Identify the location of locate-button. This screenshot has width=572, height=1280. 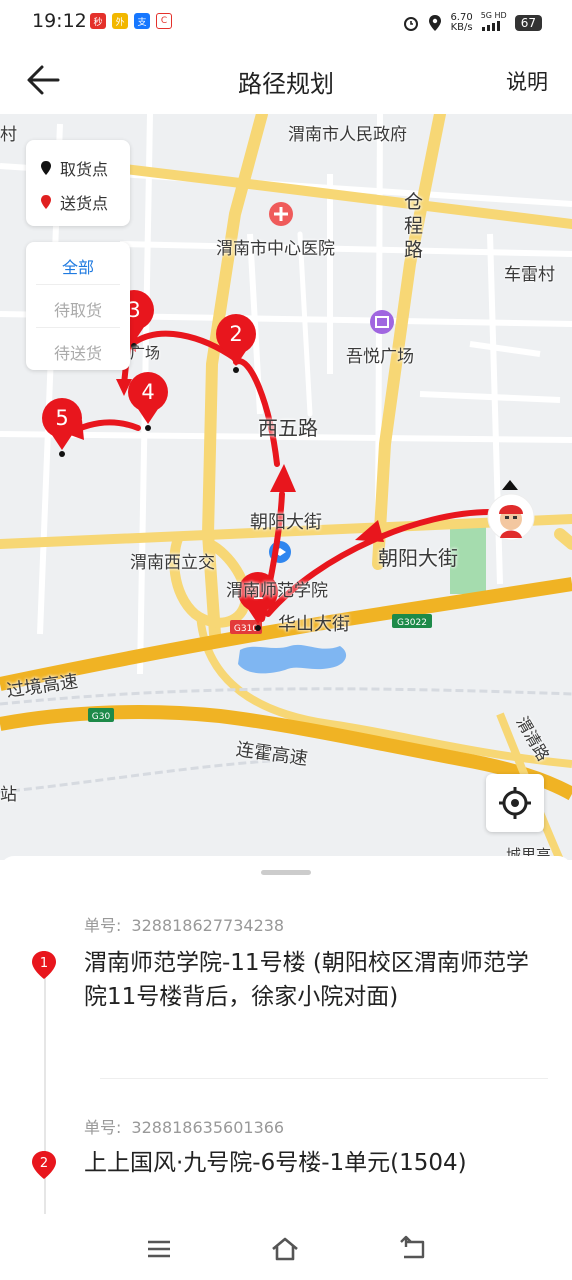
(515, 803).